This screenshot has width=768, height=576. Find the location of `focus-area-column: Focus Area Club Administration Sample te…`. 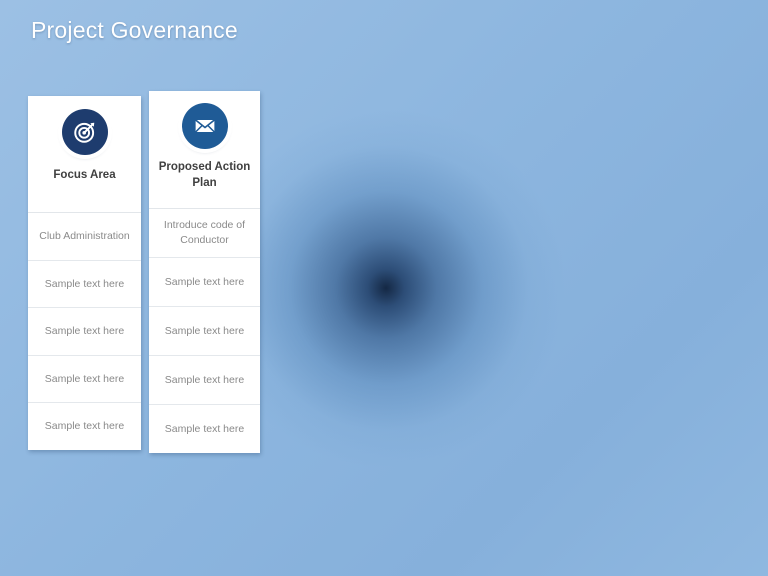

focus-area-column: Focus Area Club Administration Sample te… is located at coordinates (84, 273).